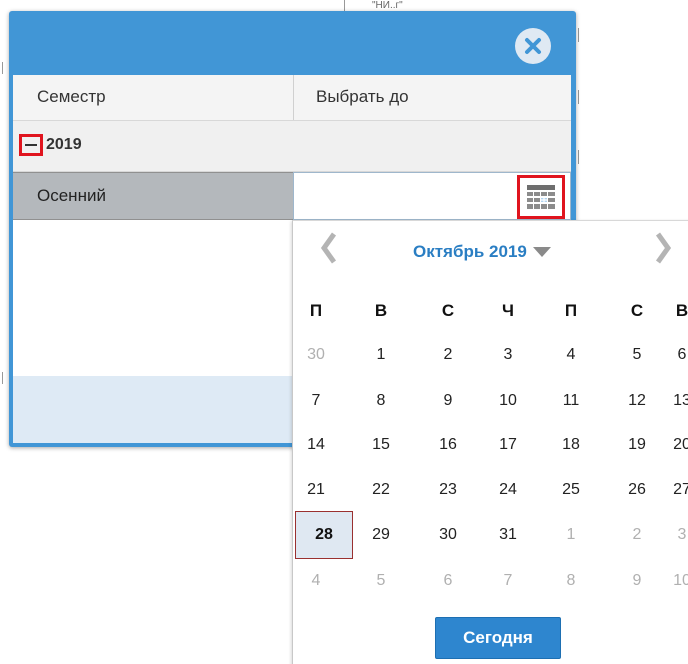 The width and height of the screenshot is (688, 664). Describe the element at coordinates (675, 445) in the screenshot. I see `day-cell: 20` at that location.